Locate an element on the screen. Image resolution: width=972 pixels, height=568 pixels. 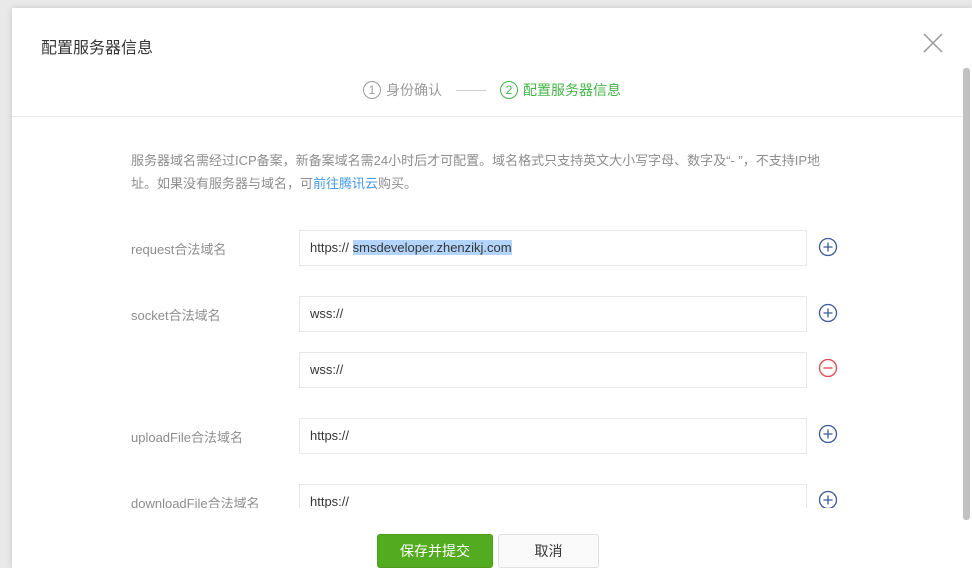
download-domain-label: downloadFile合法域名 is located at coordinates (195, 502).